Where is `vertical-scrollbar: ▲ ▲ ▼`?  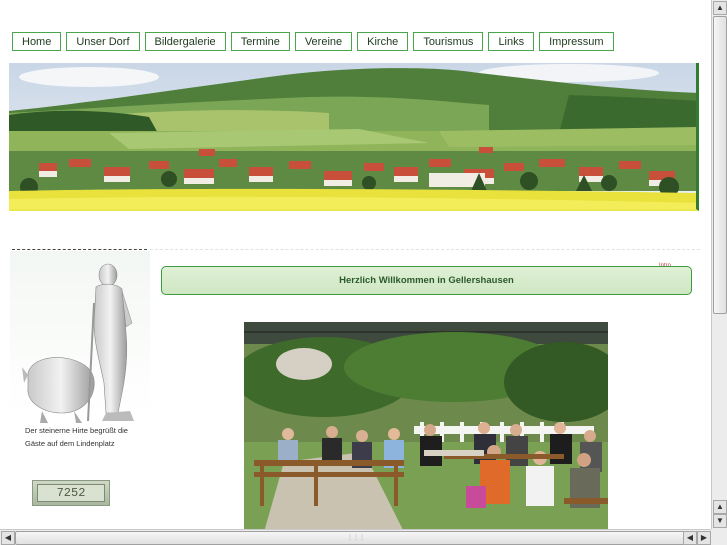 vertical-scrollbar: ▲ ▲ ▼ is located at coordinates (719, 264).